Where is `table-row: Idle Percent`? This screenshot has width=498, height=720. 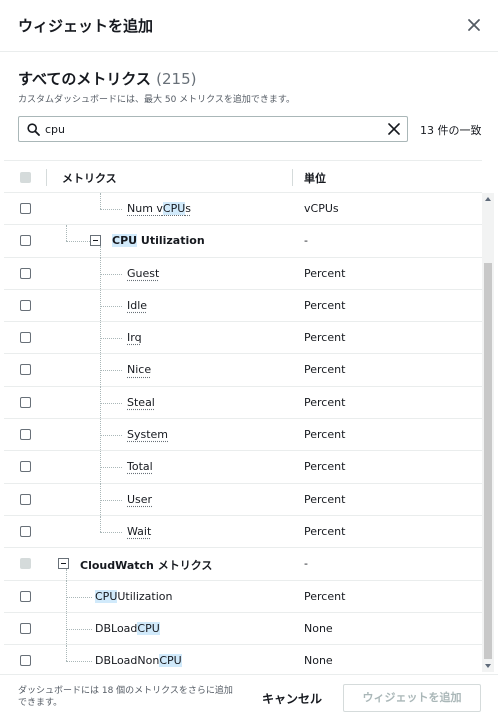 table-row: Idle Percent is located at coordinates (243, 306).